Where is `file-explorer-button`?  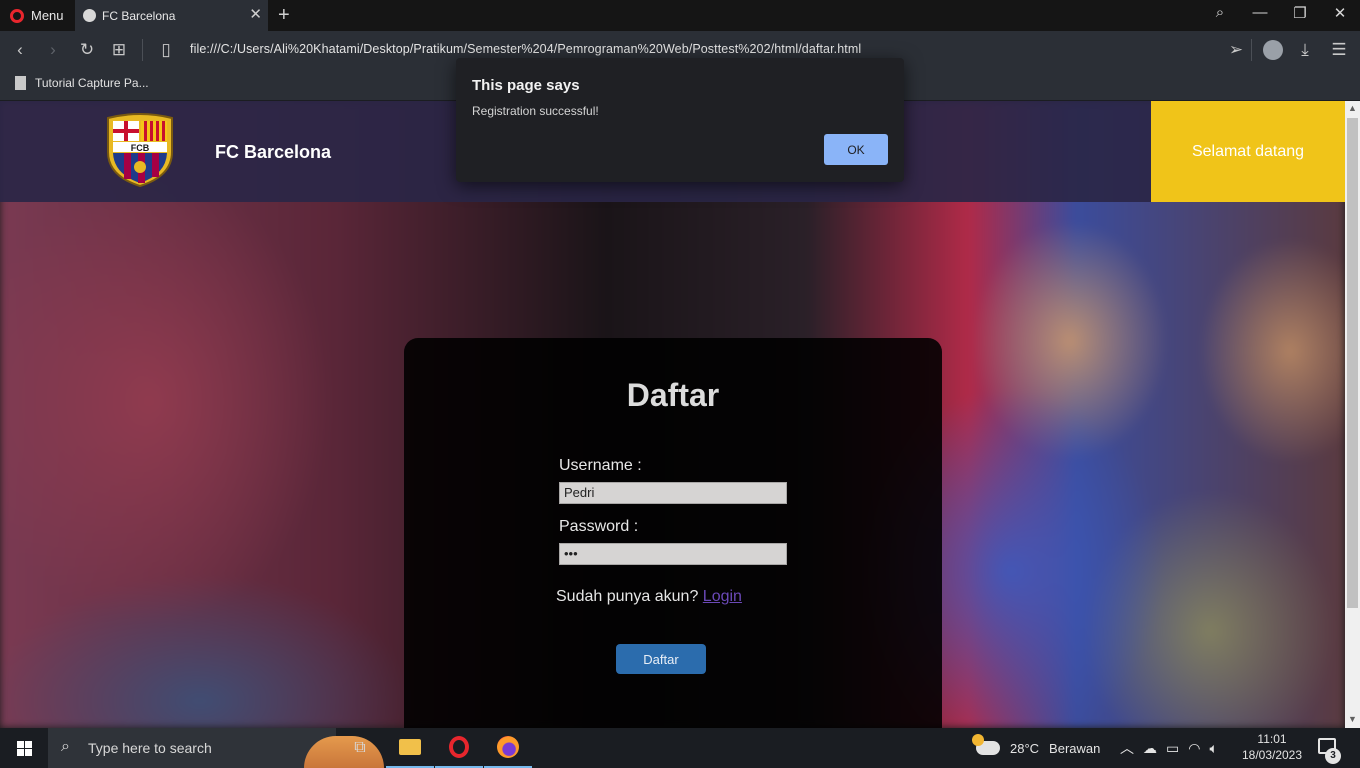 file-explorer-button is located at coordinates (410, 748).